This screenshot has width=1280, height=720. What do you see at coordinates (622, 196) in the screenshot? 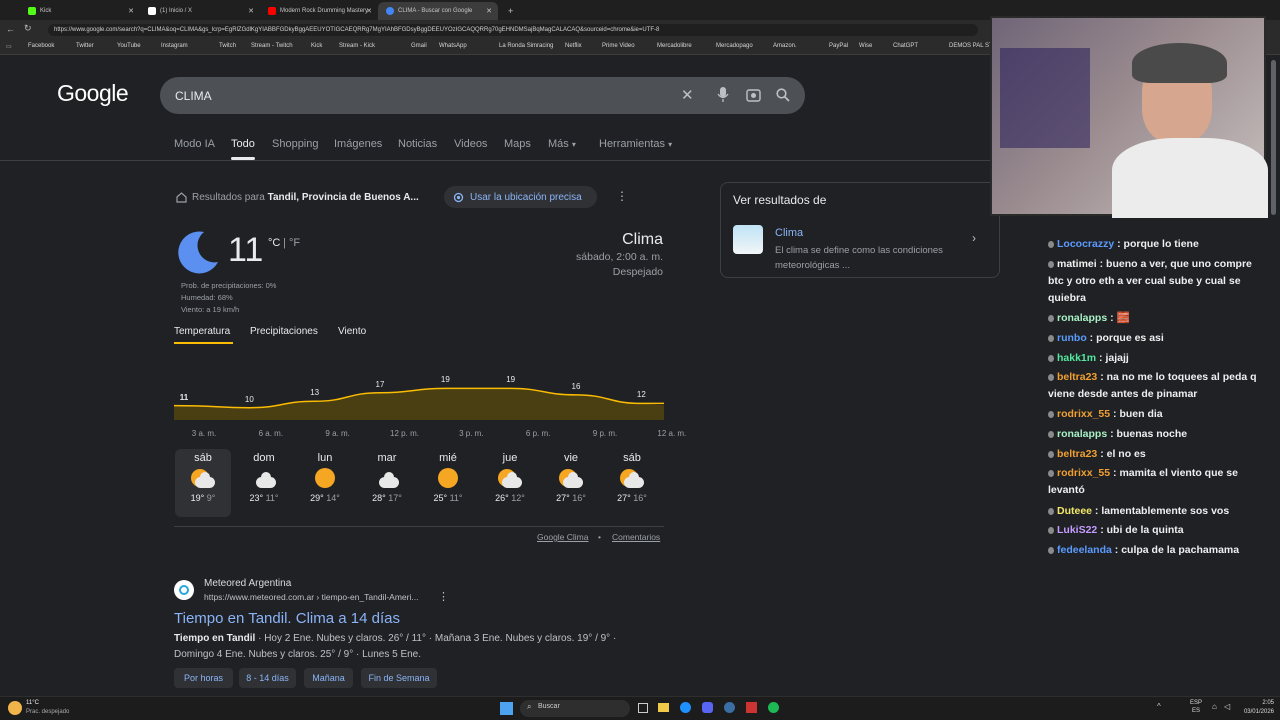
I see `more-options-icon: ⋮` at bounding box center [622, 196].